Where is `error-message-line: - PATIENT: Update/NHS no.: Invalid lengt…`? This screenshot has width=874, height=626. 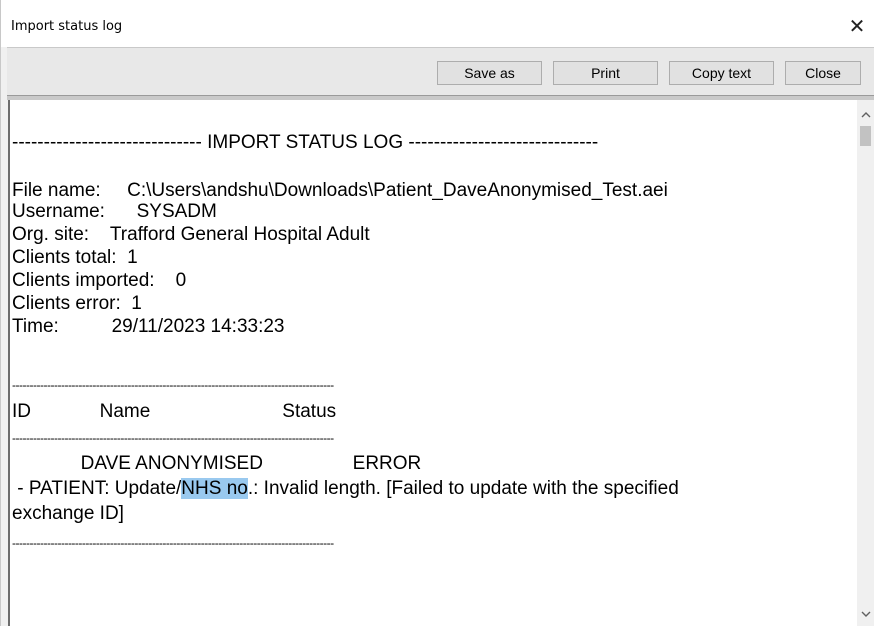
error-message-line: - PATIENT: Update/NHS no.: Invalid lengt… is located at coordinates (345, 489).